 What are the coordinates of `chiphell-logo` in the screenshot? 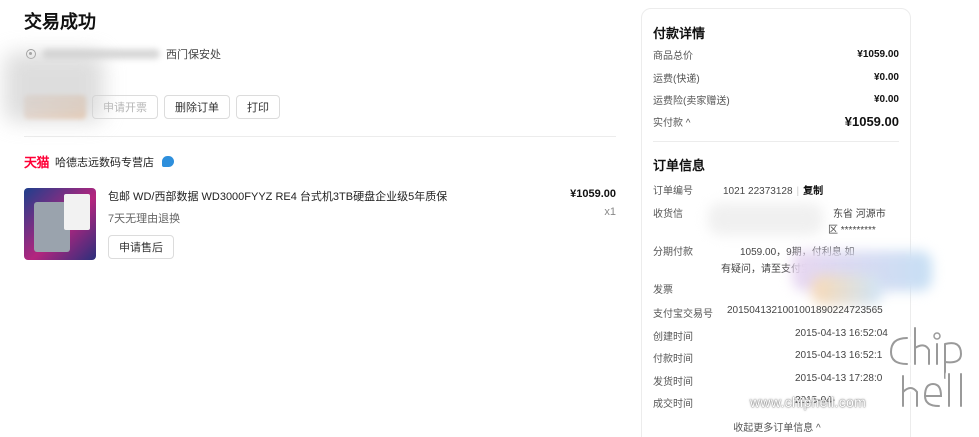 It's located at (926, 367).